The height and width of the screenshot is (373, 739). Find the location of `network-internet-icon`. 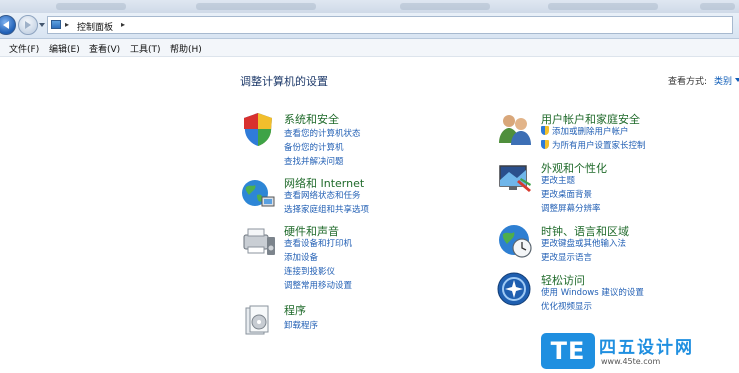

network-internet-icon is located at coordinates (258, 193).